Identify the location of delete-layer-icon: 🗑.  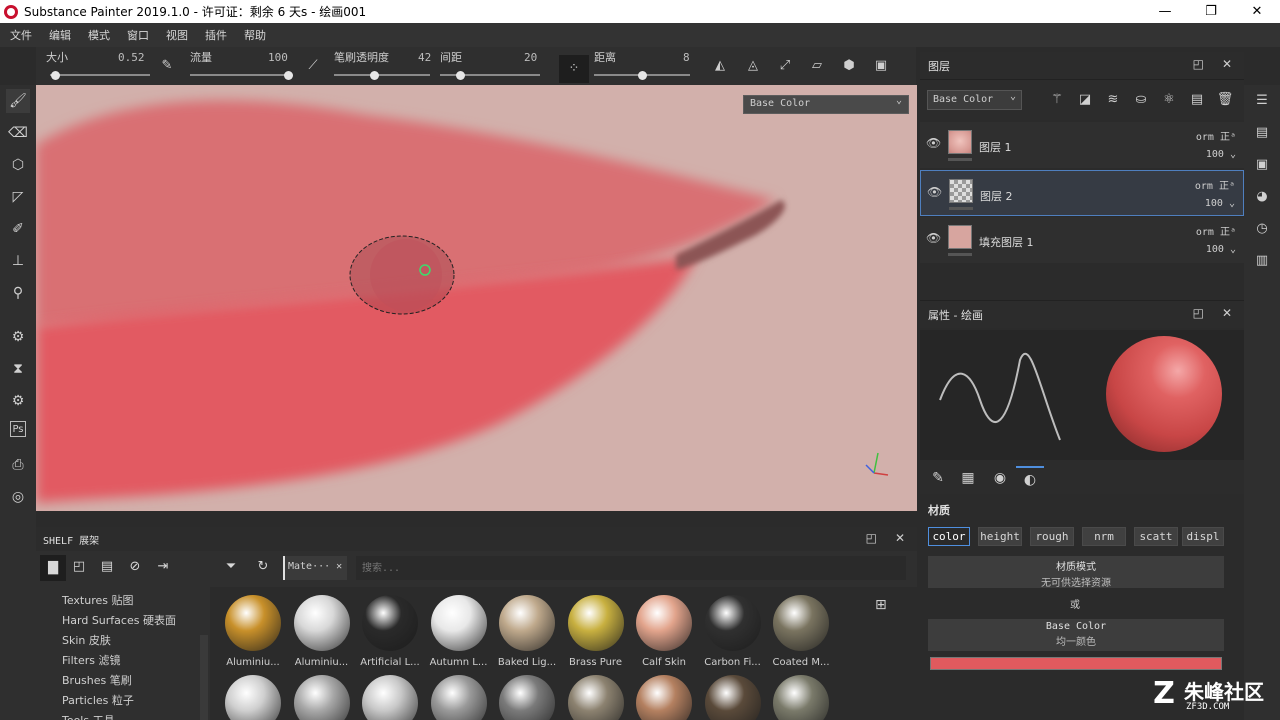
(1225, 101).